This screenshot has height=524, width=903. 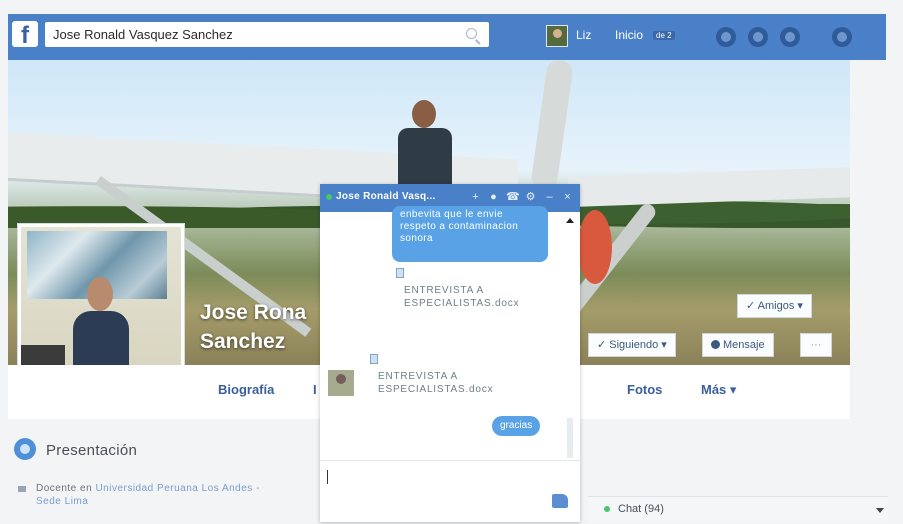 I want to click on chevron-down-icon, so click(x=880, y=510).